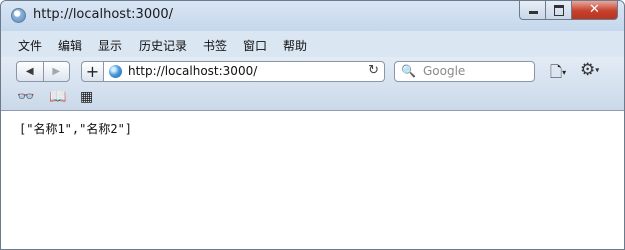  I want to click on settings-button: ⚙▾, so click(589, 70).